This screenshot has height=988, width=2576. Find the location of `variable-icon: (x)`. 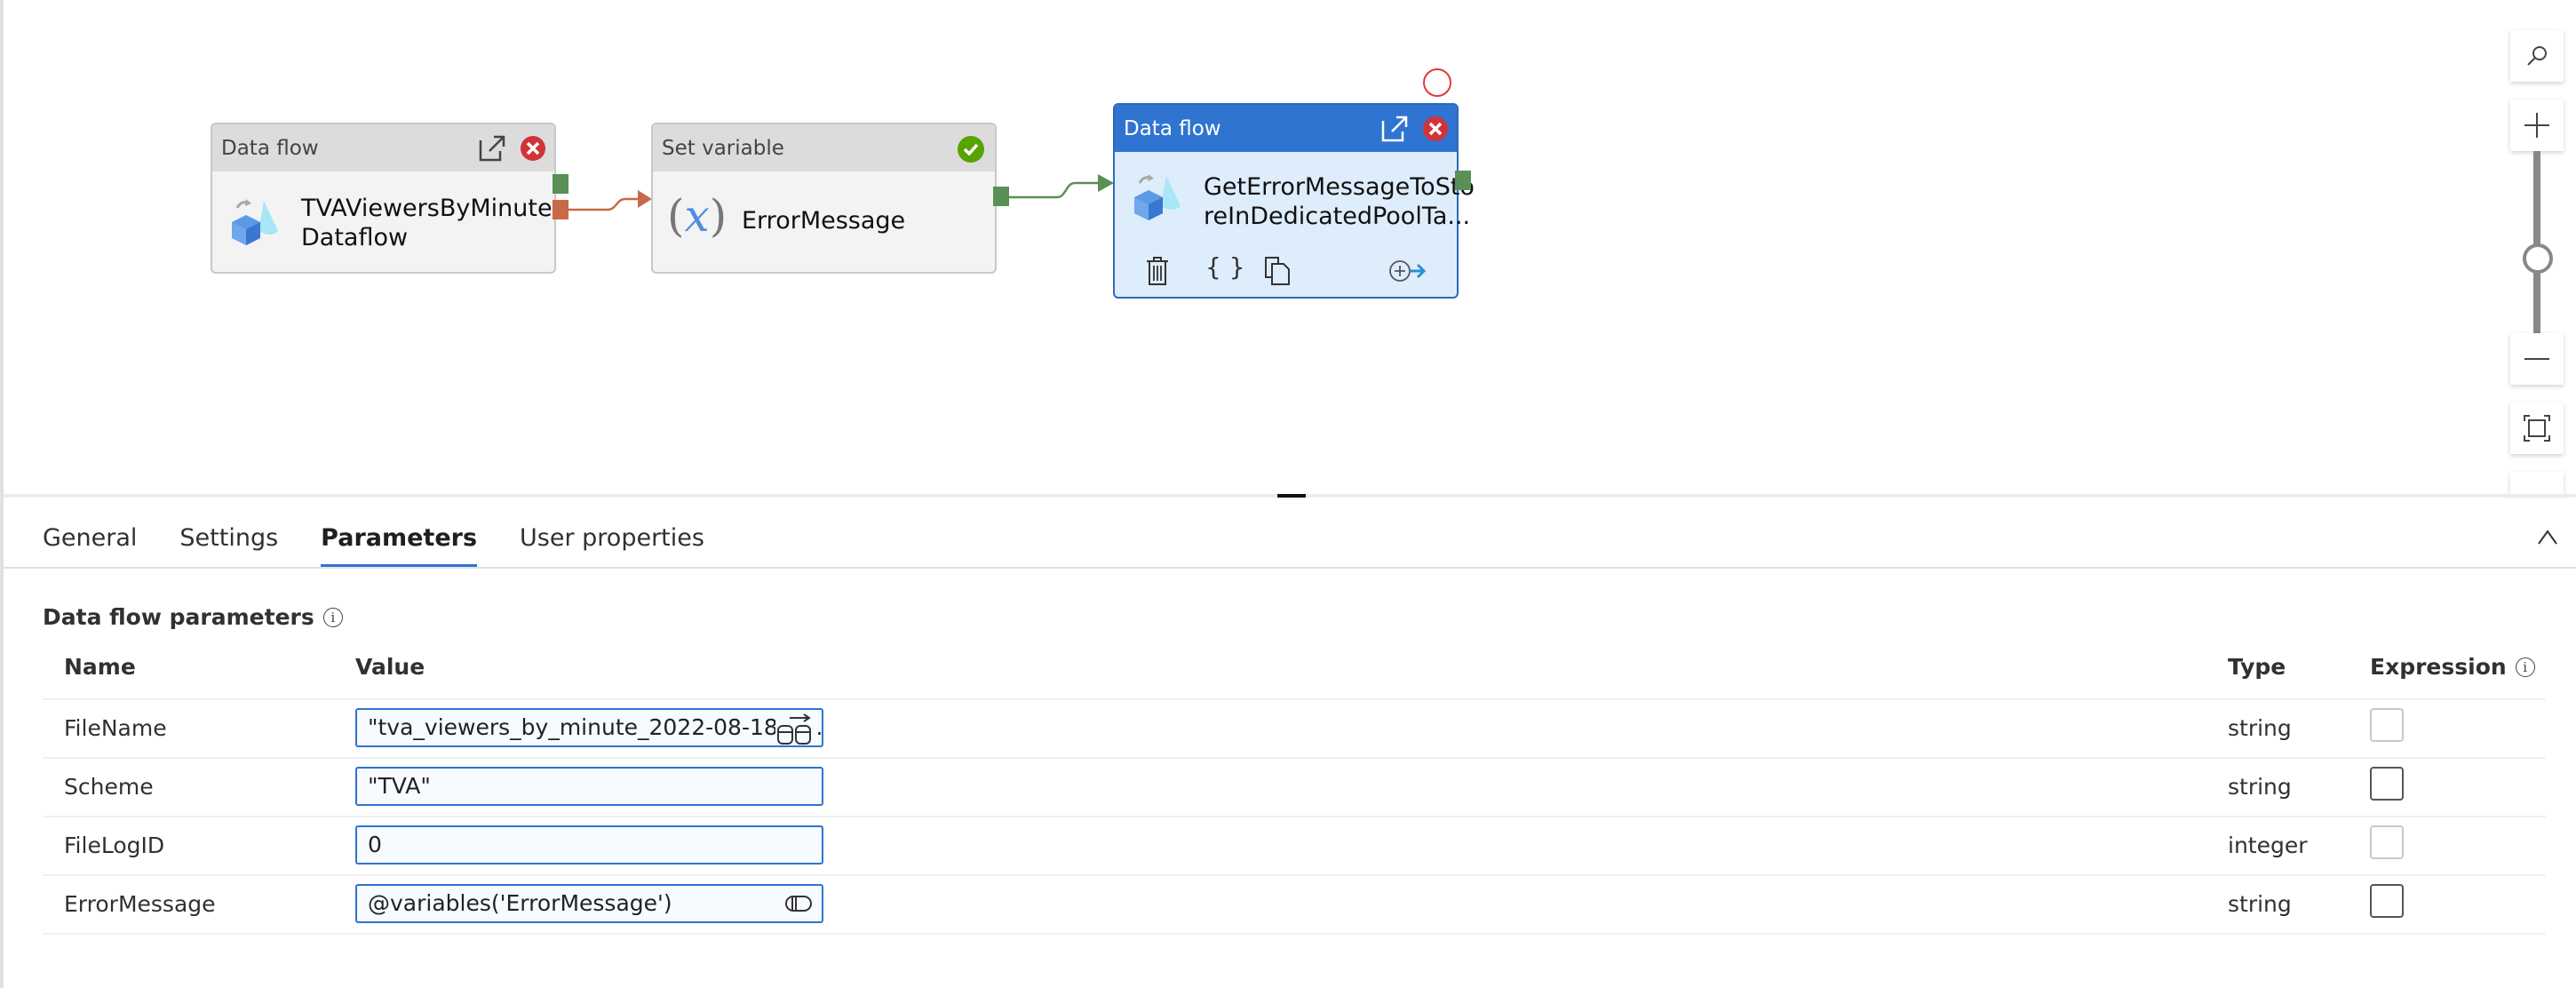

variable-icon: (x) is located at coordinates (697, 216).